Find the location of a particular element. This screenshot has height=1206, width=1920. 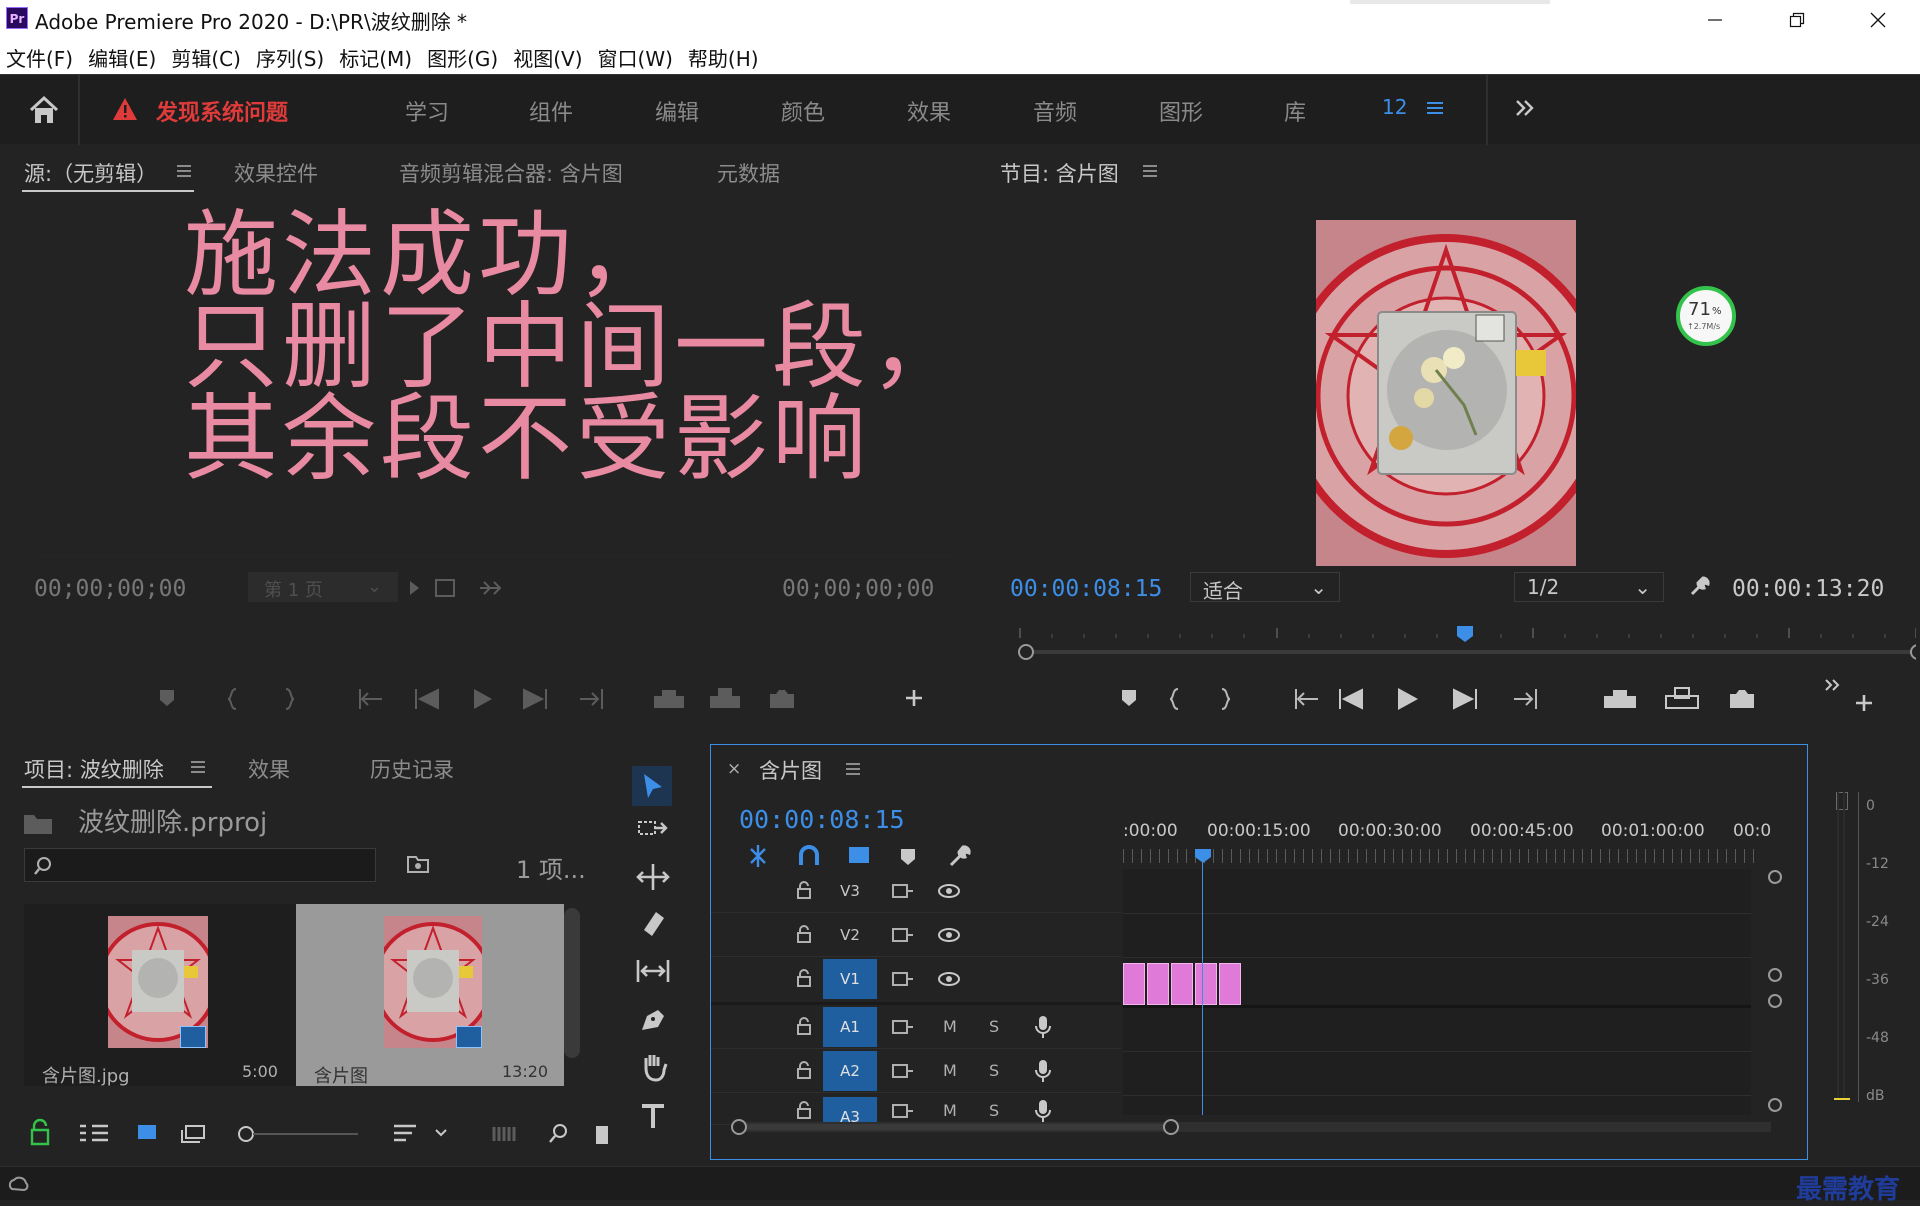

find-icon is located at coordinates (560, 1131).